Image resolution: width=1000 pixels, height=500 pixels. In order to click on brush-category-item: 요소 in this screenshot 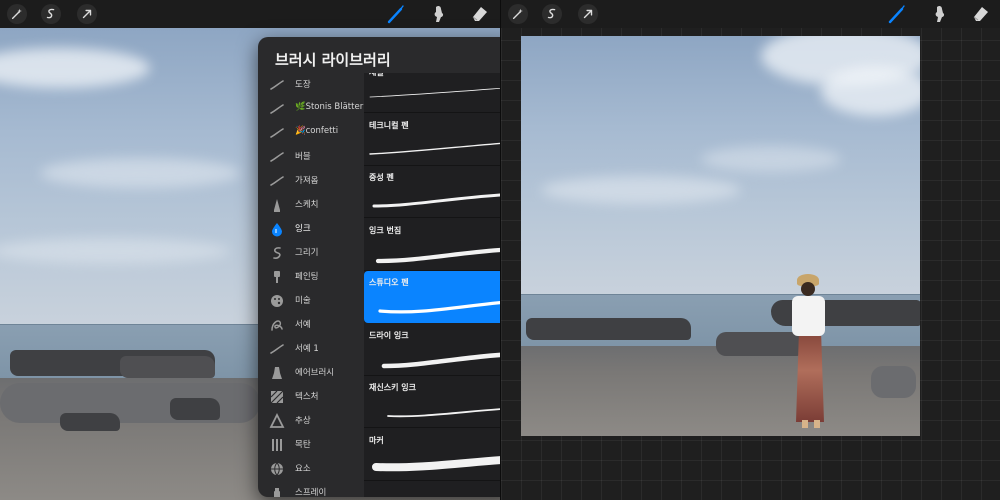, I will do `click(311, 469)`.